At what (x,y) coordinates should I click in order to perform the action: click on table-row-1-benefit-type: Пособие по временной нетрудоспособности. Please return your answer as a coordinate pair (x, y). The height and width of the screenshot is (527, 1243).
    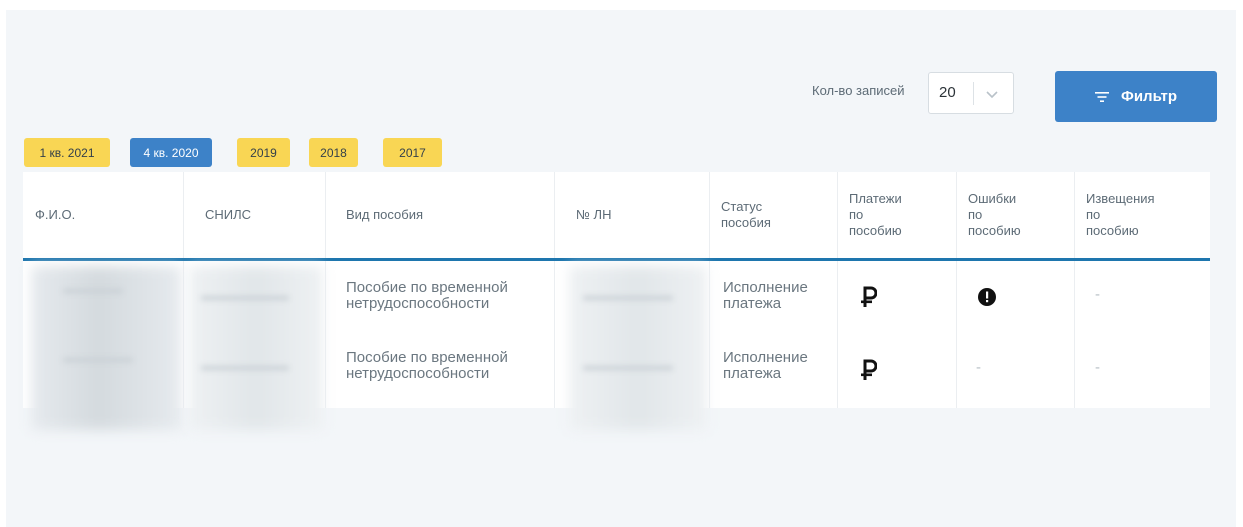
    Looking at the image, I should click on (427, 296).